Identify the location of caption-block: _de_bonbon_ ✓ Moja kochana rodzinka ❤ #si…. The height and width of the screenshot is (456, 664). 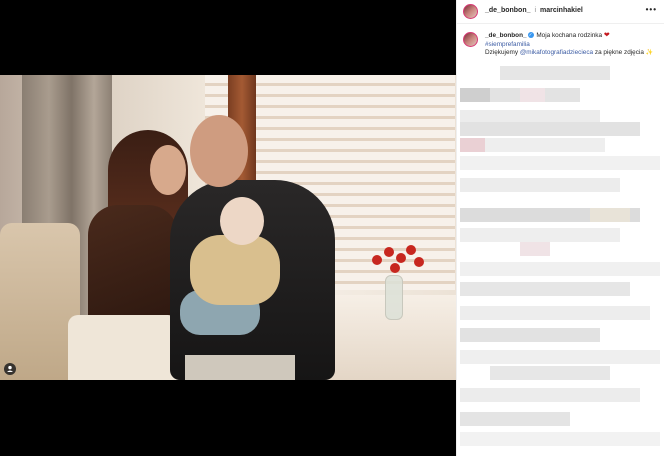
(560, 48).